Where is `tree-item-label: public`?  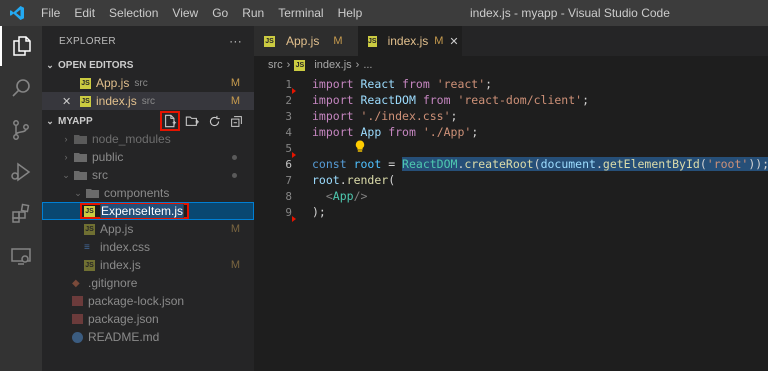 tree-item-label: public is located at coordinates (108, 157).